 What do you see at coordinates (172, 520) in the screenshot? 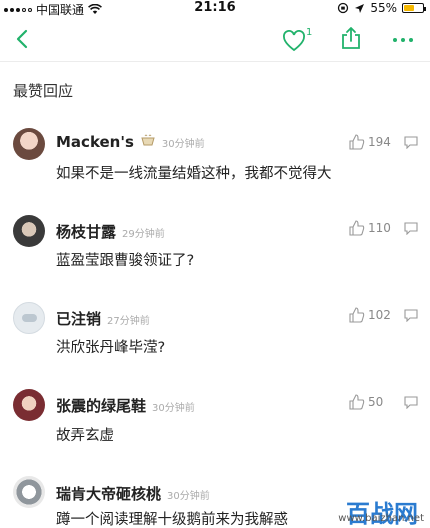
I see `comment-text: 蹲一个阅读理解十级鹅前来为我解惑` at bounding box center [172, 520].